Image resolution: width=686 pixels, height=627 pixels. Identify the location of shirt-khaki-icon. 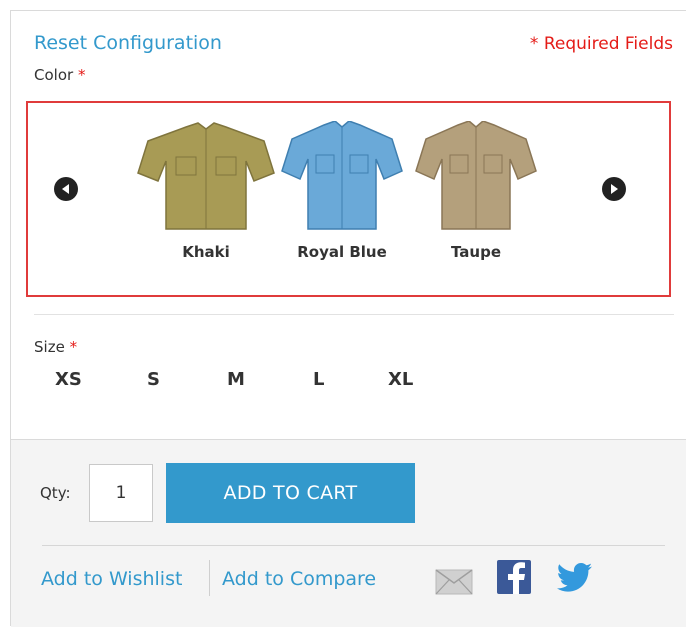
(206, 176).